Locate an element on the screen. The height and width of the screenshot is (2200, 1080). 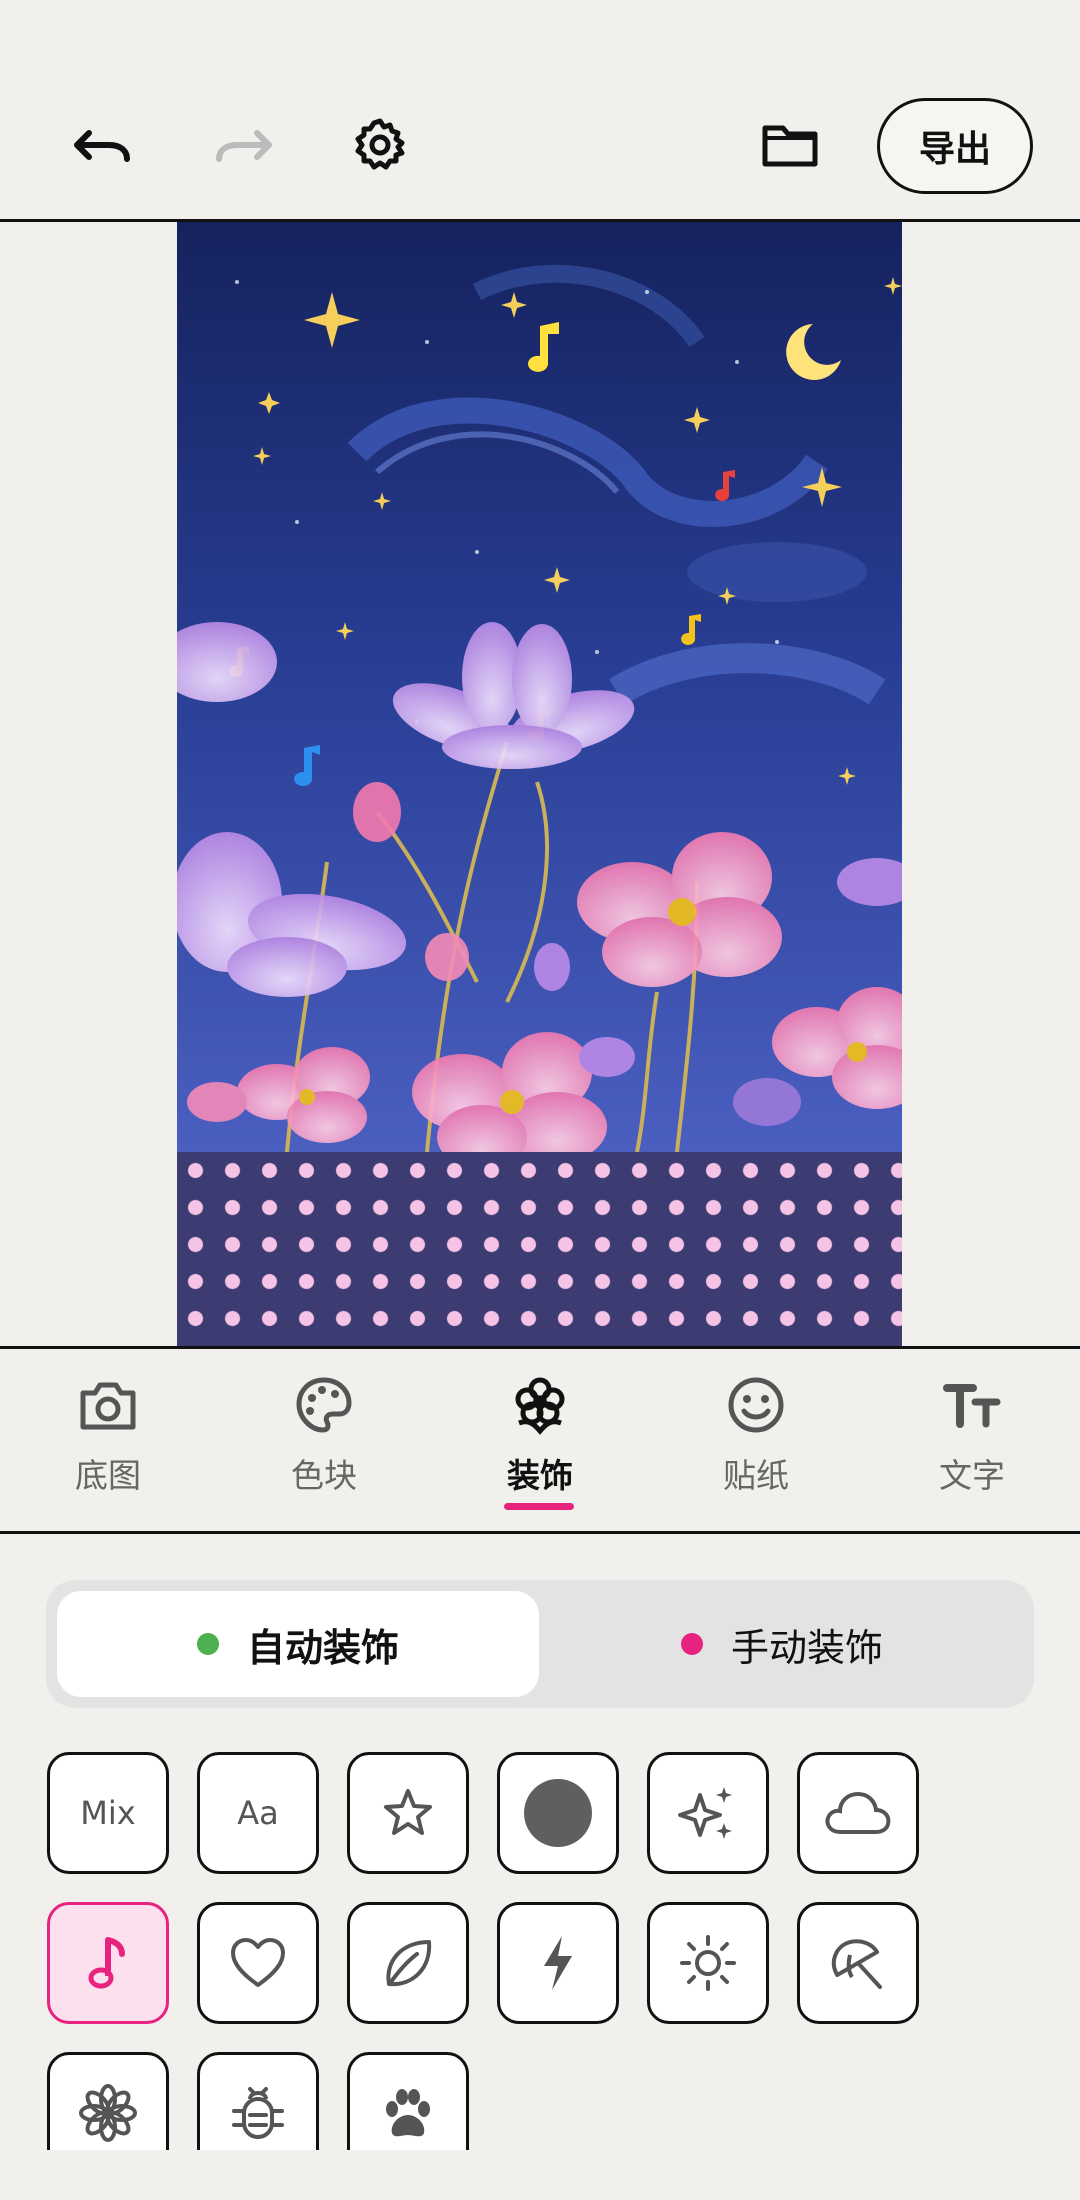
tab-color-block: 色块 is located at coordinates (324, 1443).